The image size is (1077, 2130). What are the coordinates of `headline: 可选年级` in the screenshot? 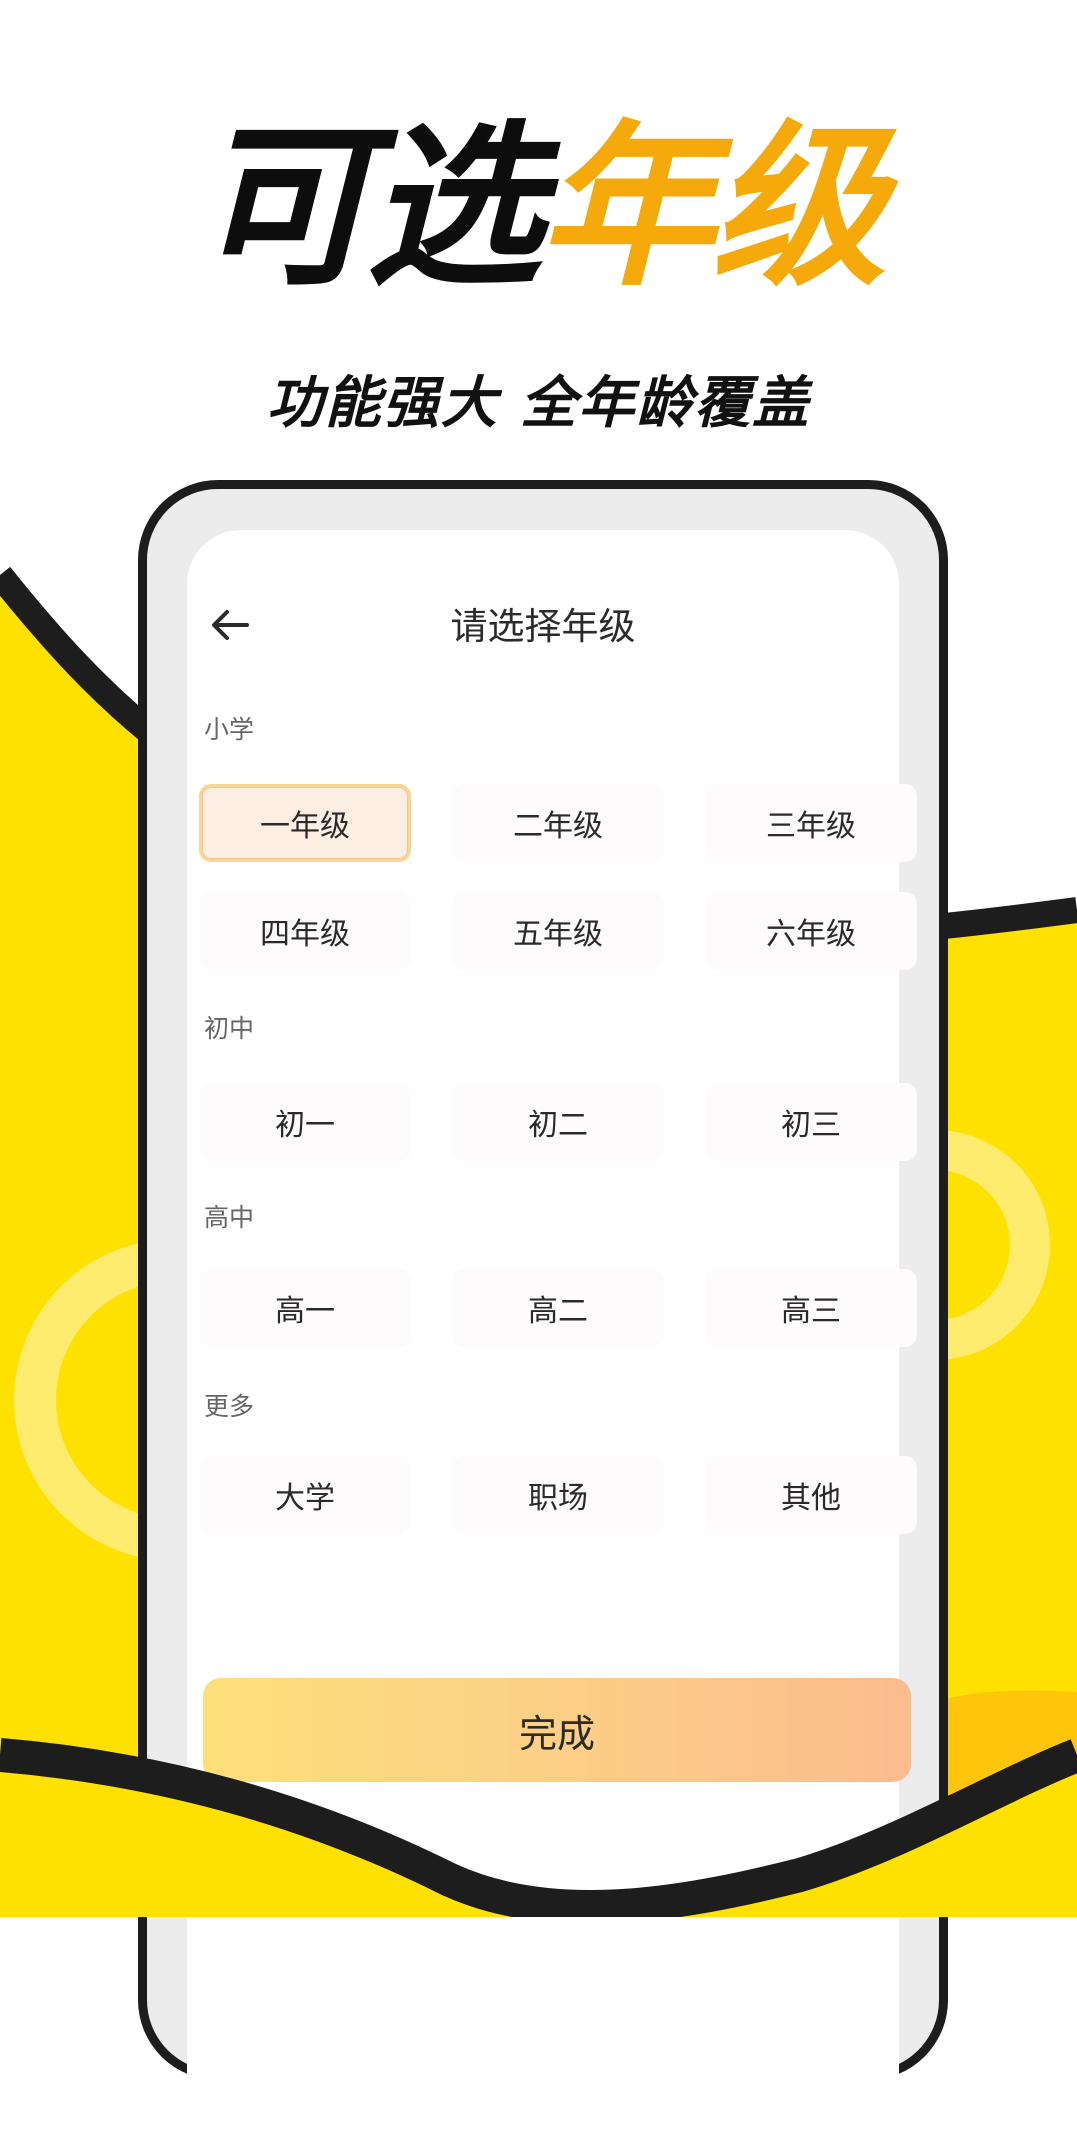 It's located at (538, 208).